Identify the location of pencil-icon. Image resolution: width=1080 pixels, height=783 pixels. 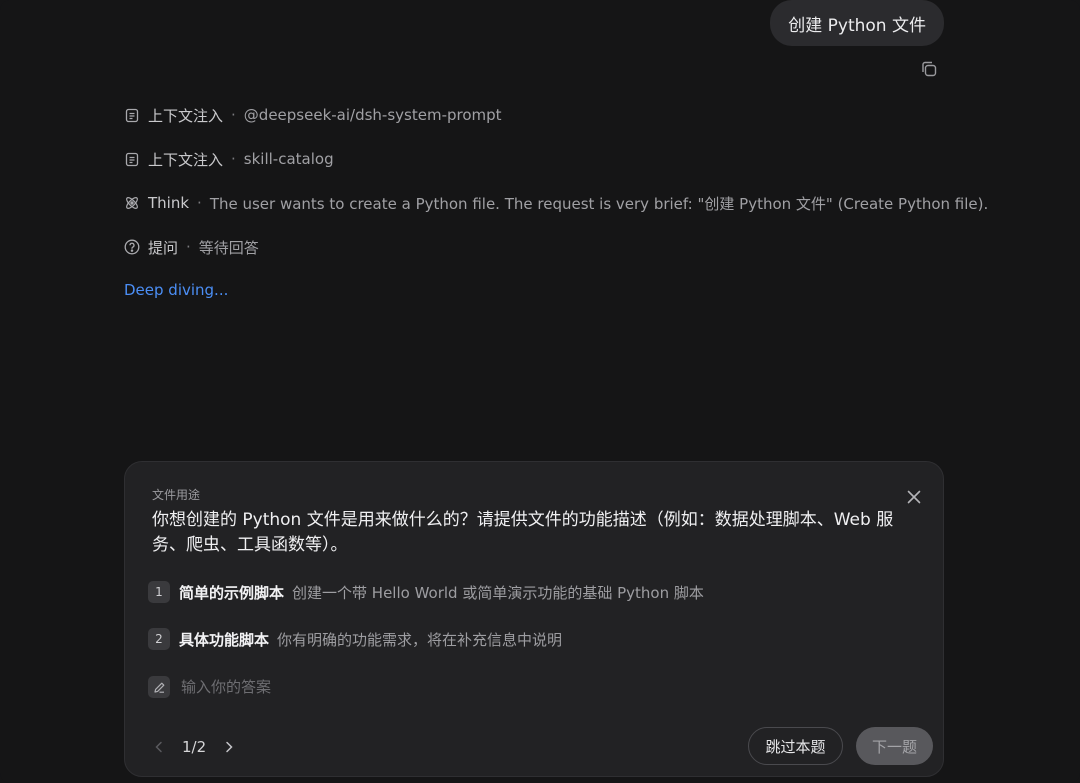
(159, 687).